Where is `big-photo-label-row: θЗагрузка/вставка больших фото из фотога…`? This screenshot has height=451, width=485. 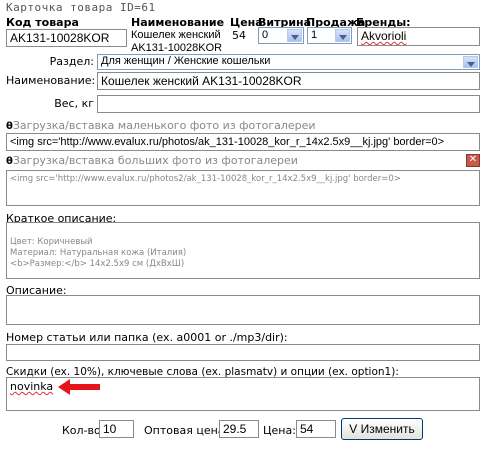 big-photo-label-row: θЗагрузка/вставка больших фото из фотога… is located at coordinates (152, 160).